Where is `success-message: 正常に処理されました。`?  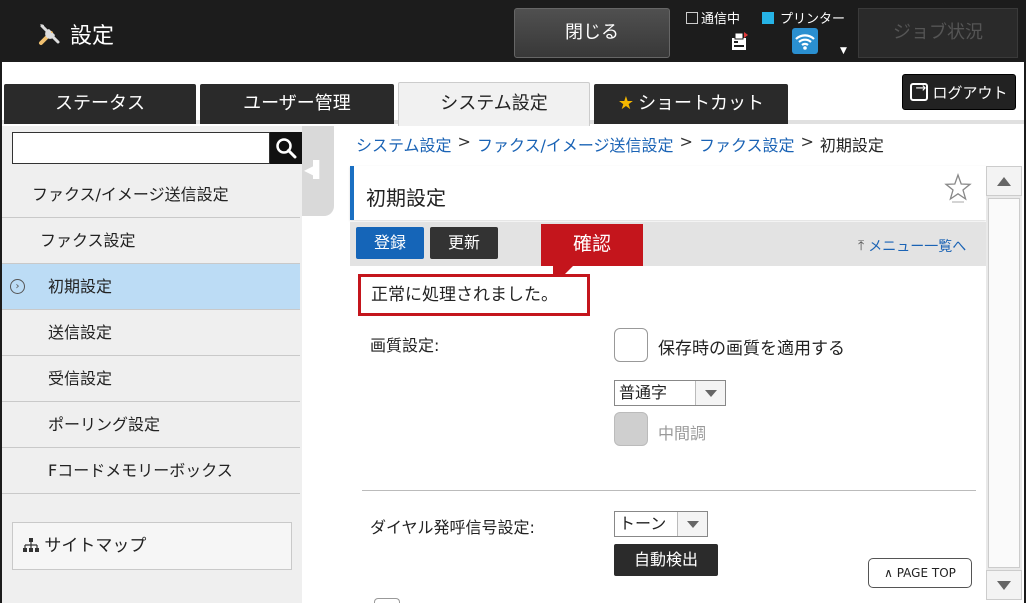 success-message: 正常に処理されました。 is located at coordinates (474, 295).